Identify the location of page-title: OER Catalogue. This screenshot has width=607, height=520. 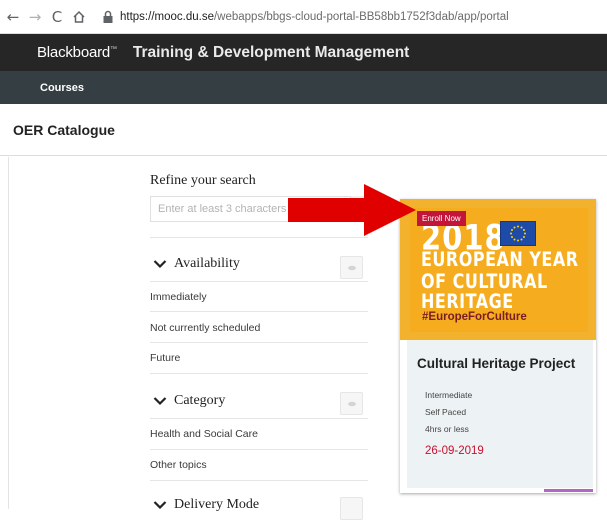
(64, 129).